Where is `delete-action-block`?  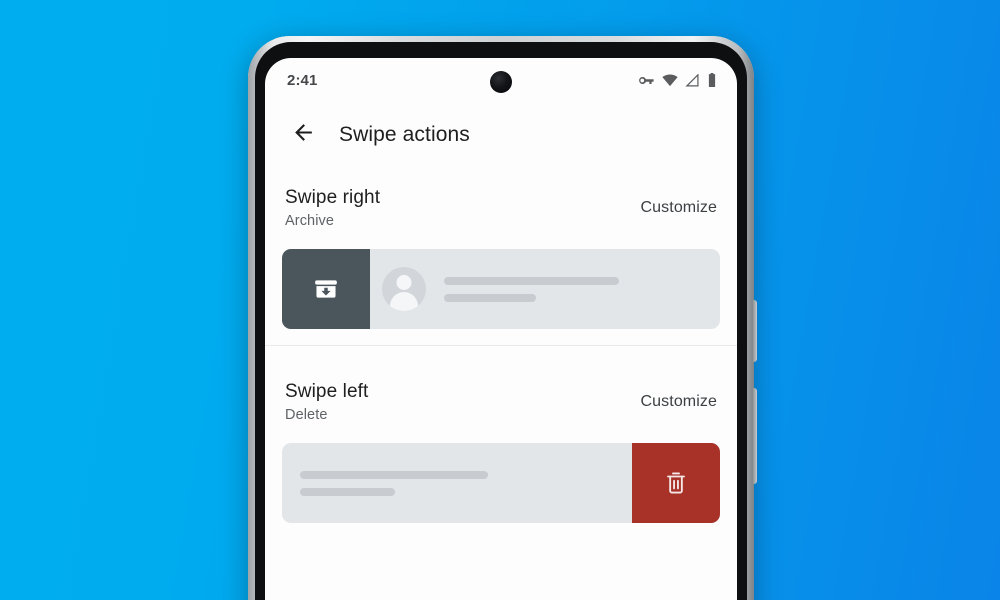
delete-action-block is located at coordinates (676, 483).